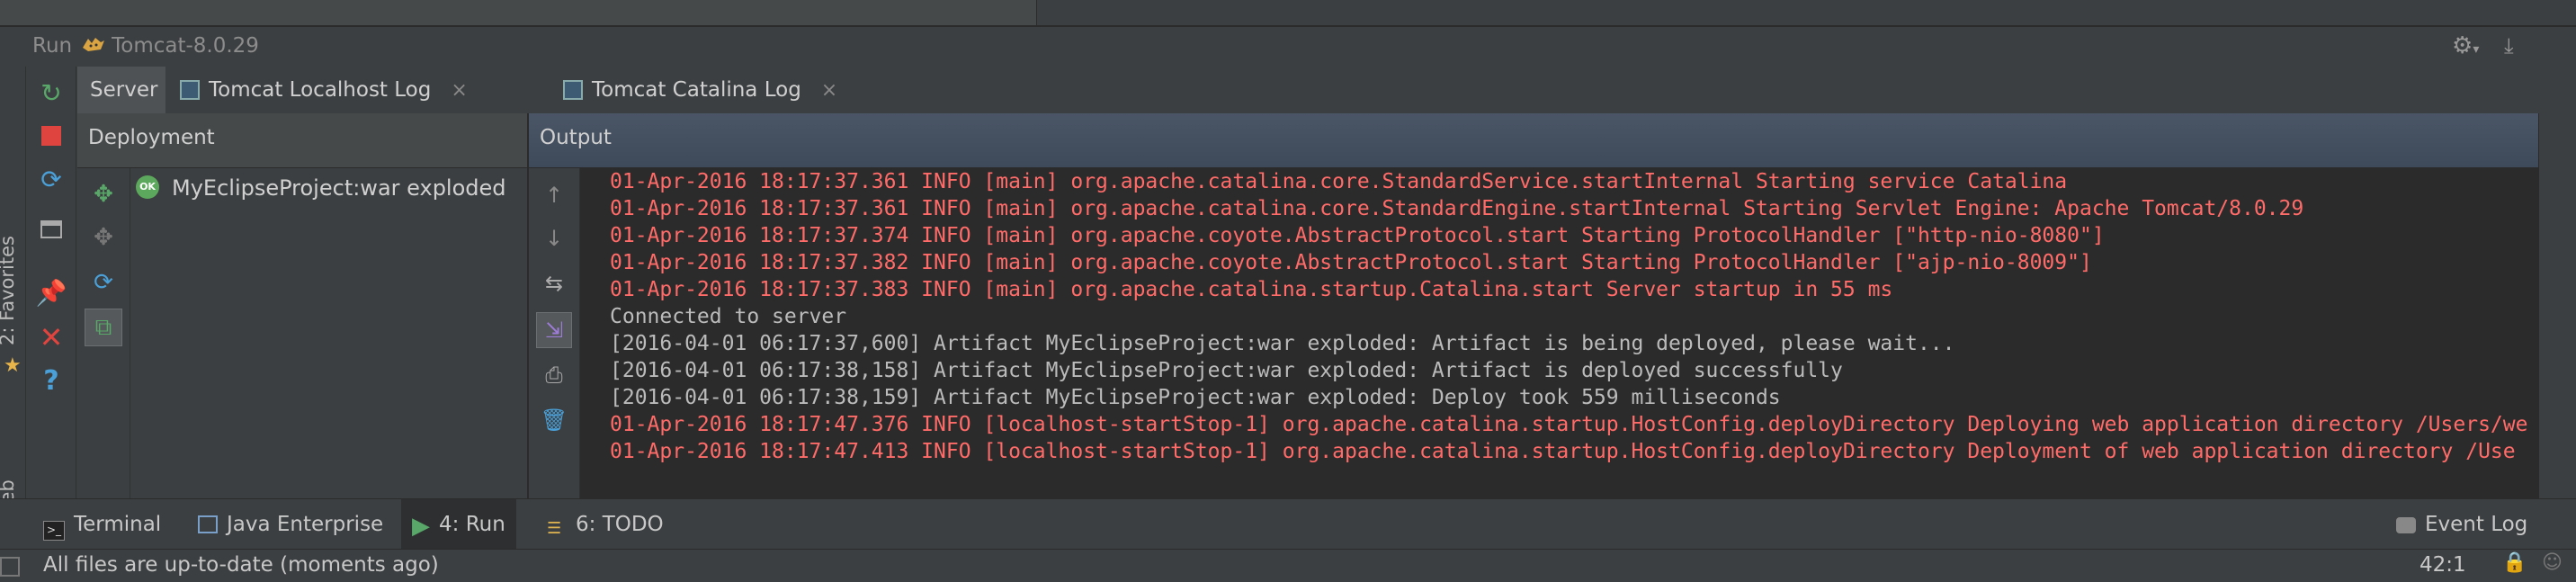 This screenshot has width=2576, height=582. I want to click on run-config-name: Tomcat-8.0.29, so click(185, 46).